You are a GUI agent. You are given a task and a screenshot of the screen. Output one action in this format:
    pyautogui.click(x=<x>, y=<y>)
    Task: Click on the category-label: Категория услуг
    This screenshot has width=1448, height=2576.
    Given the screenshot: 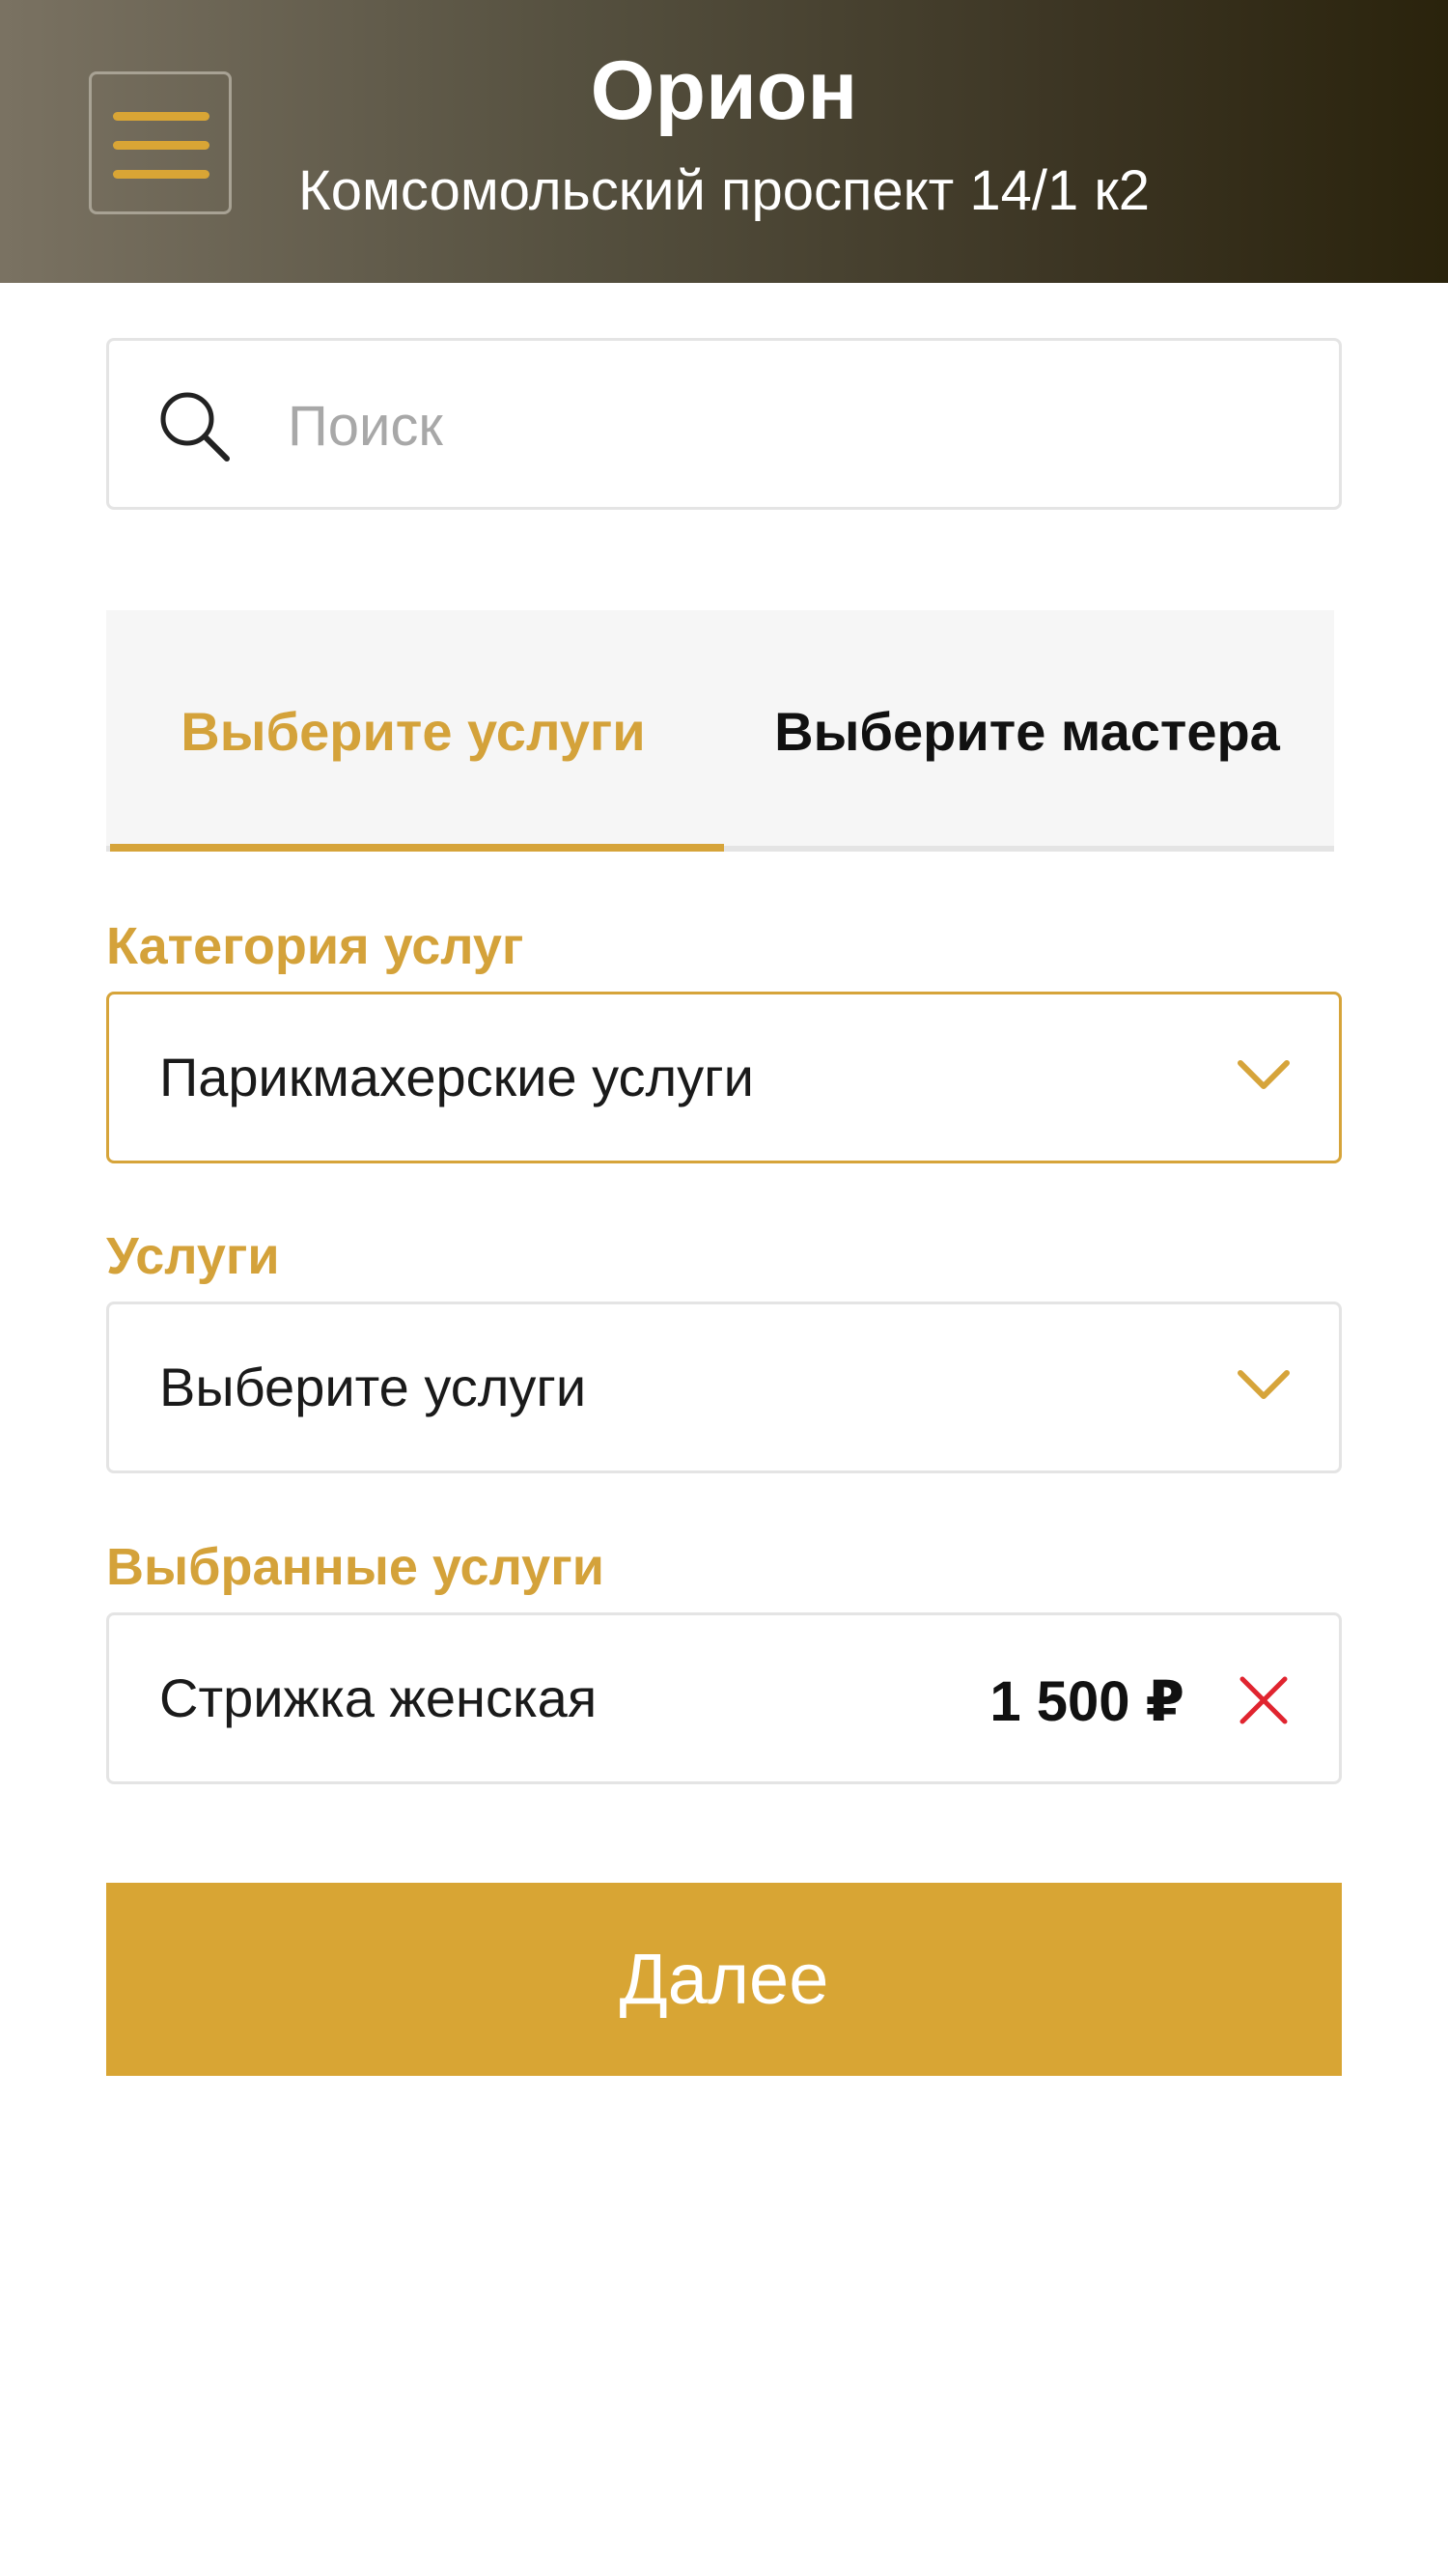 What is the action you would take?
    pyautogui.click(x=315, y=946)
    